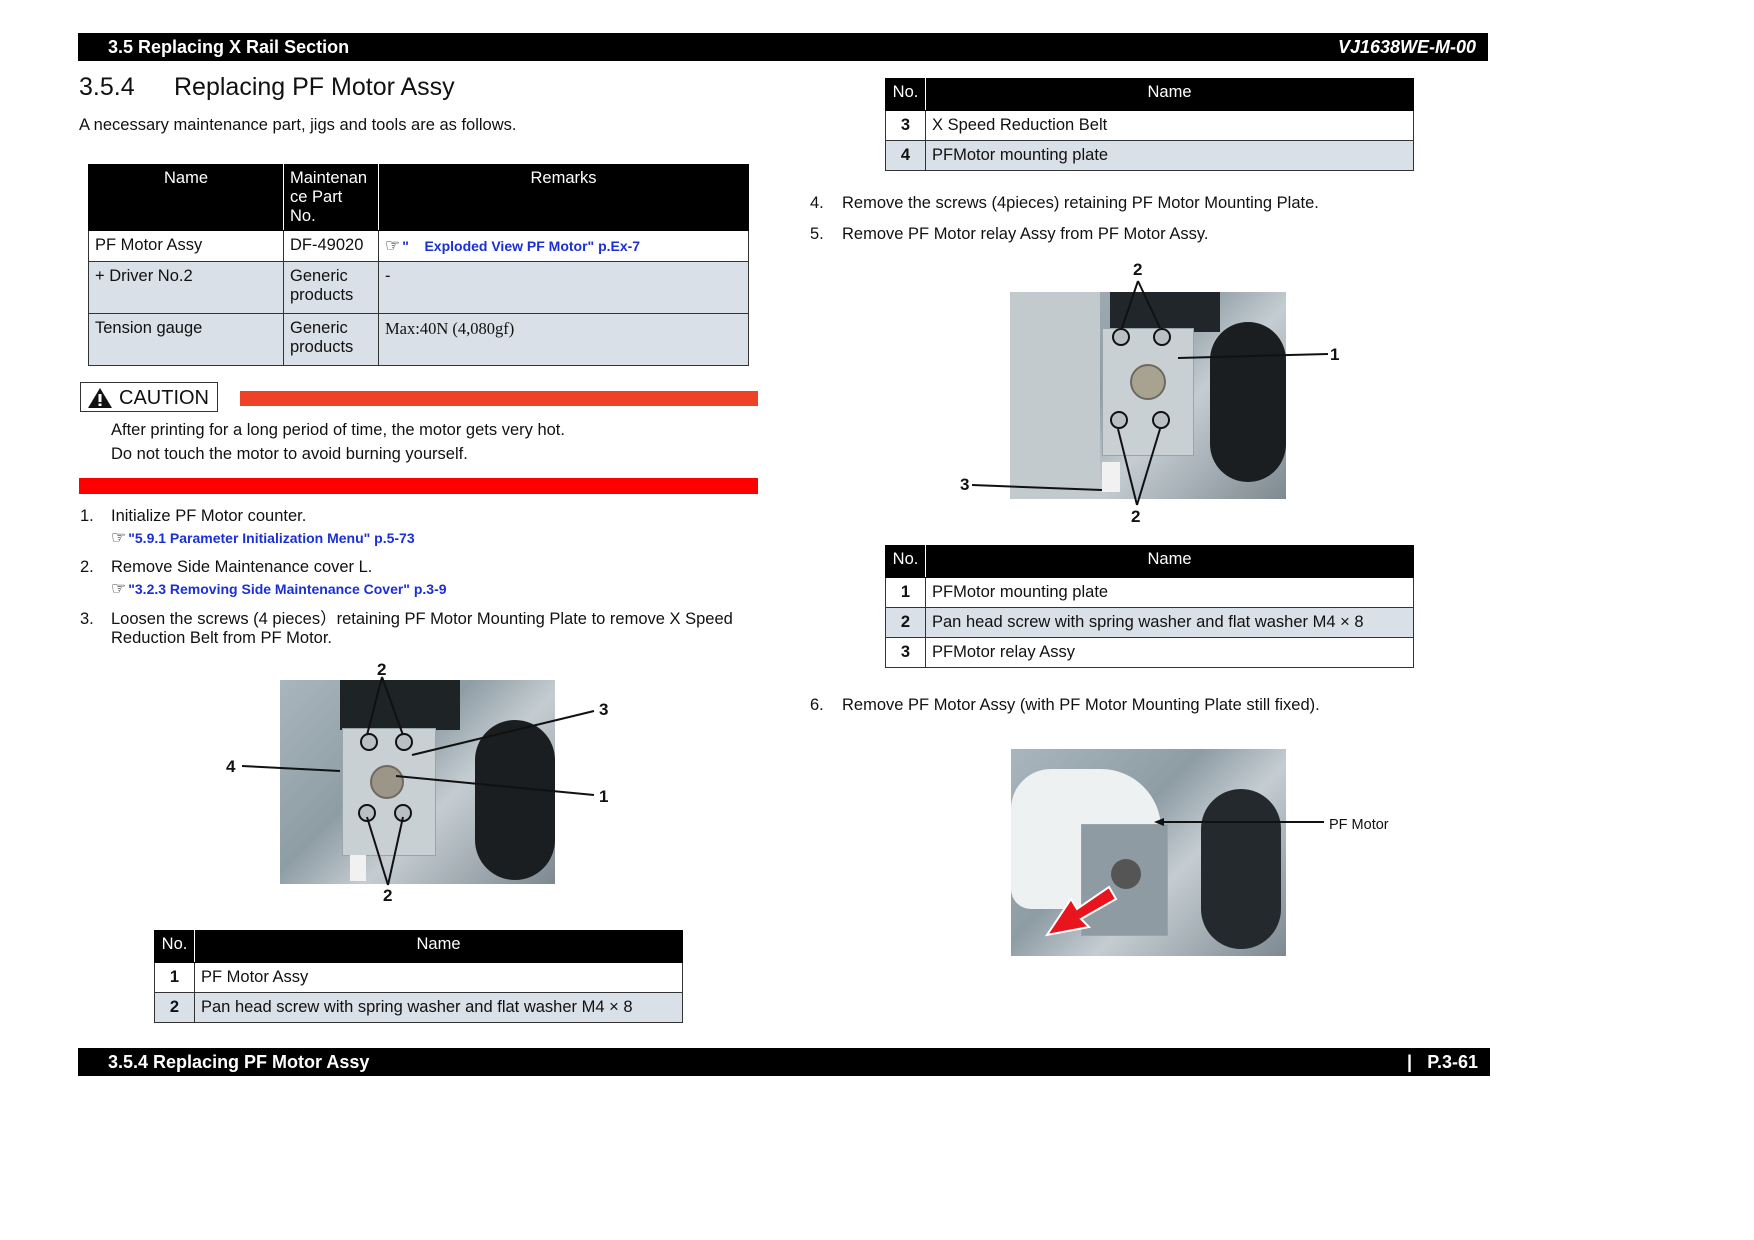 Image resolution: width=1754 pixels, height=1240 pixels. I want to click on warning-triangle-icon, so click(100, 398).